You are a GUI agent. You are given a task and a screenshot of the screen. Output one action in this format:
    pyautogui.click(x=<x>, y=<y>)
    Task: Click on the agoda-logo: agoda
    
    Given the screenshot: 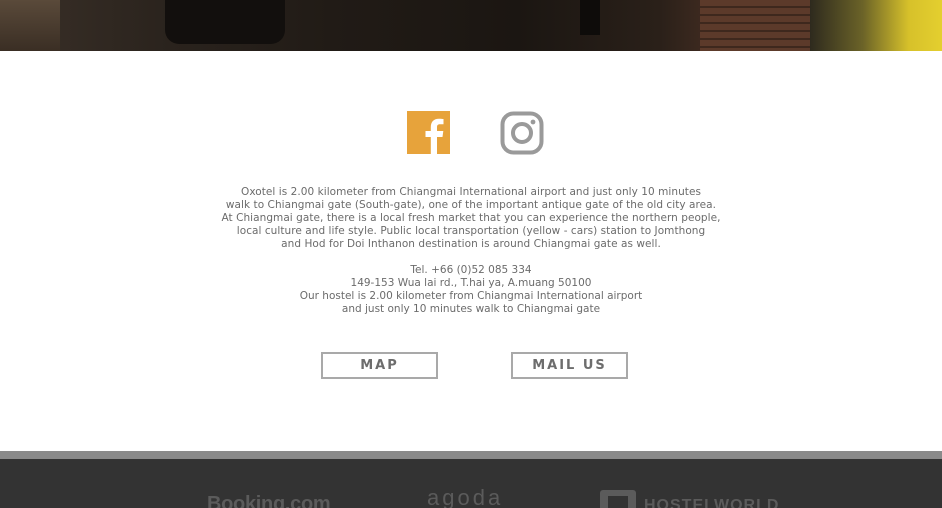 What is the action you would take?
    pyautogui.click(x=465, y=496)
    